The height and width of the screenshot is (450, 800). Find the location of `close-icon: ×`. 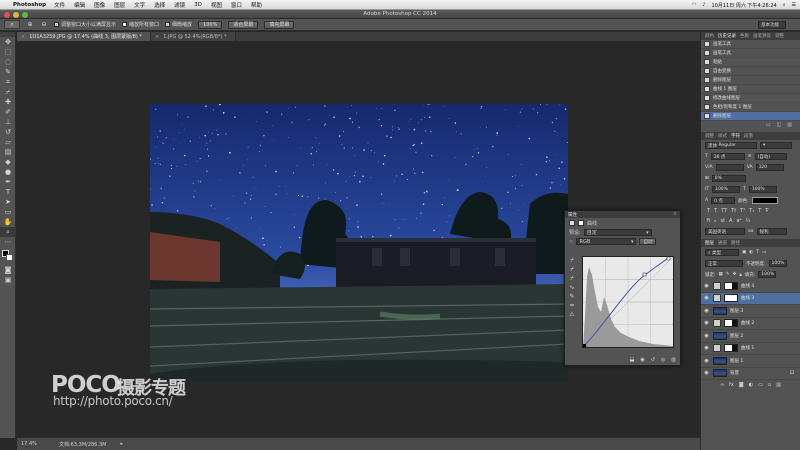

close-icon: × is located at coordinates (675, 214).